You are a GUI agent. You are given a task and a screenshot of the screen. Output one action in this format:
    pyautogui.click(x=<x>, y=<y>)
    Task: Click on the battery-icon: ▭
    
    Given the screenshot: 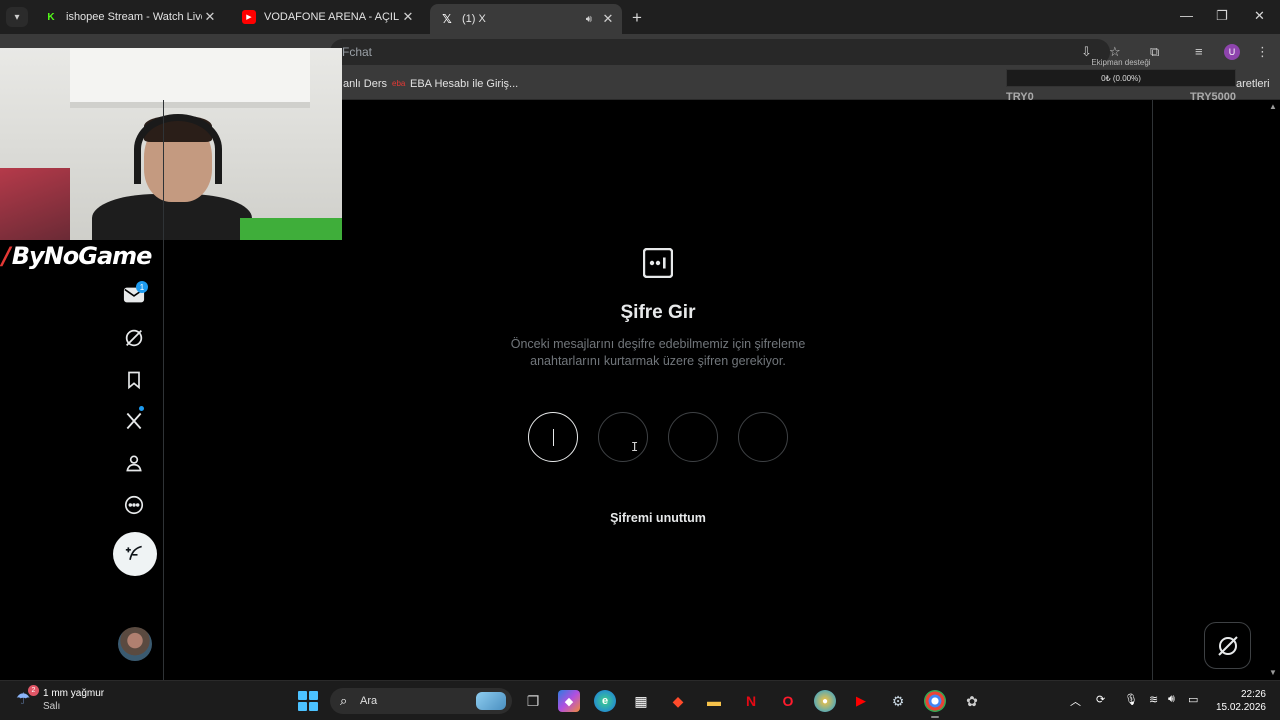 What is the action you would take?
    pyautogui.click(x=1193, y=699)
    